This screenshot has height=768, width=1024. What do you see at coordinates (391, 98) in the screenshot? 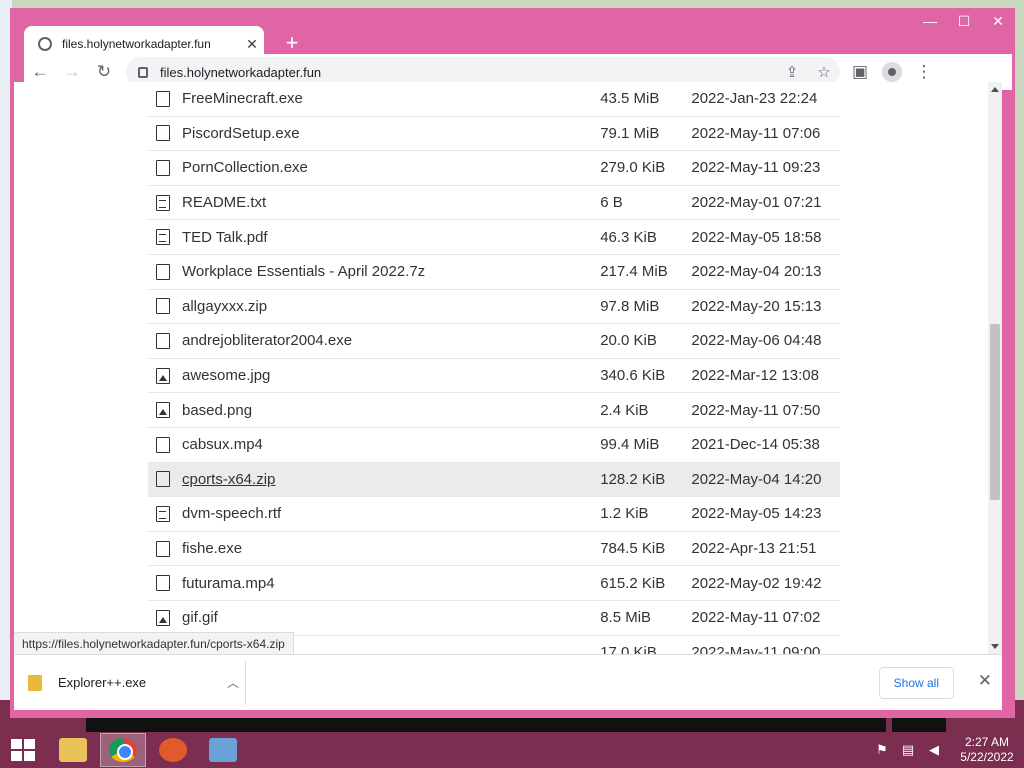
I see `file-link: FreeMinecraft.exe` at bounding box center [391, 98].